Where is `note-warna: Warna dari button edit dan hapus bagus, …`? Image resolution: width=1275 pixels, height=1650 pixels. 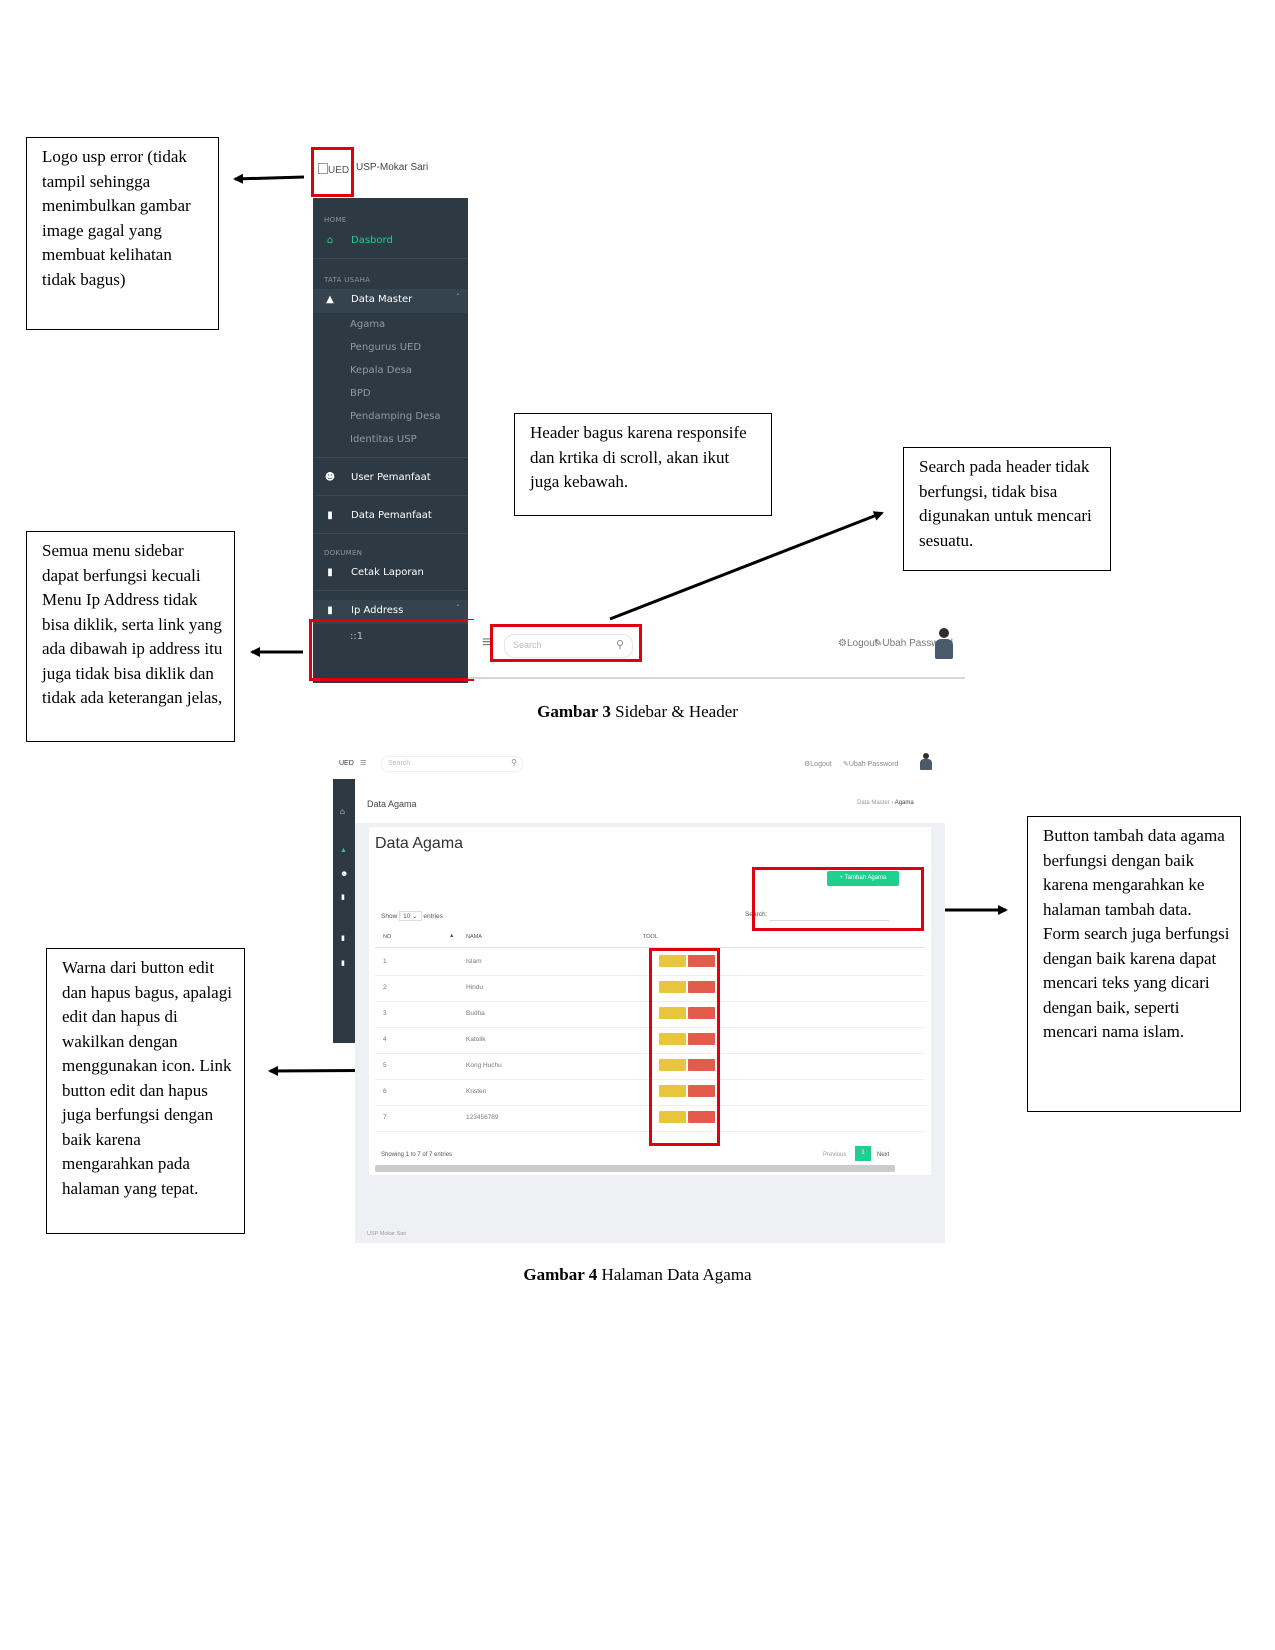 note-warna: Warna dari button edit dan hapus bagus, … is located at coordinates (145, 1091).